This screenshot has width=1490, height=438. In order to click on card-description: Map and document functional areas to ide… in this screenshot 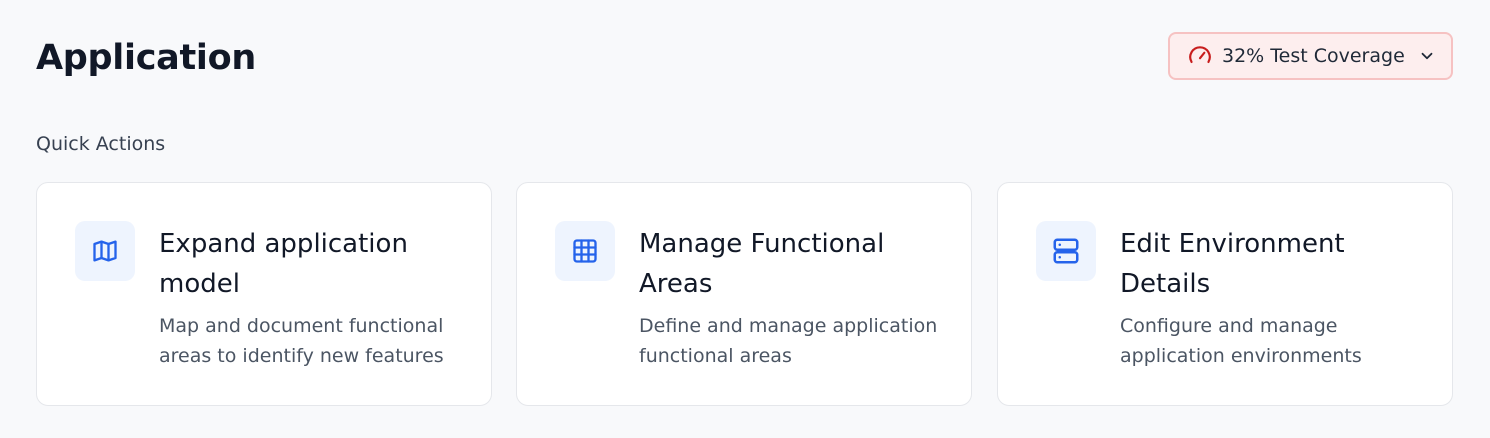, I will do `click(301, 341)`.